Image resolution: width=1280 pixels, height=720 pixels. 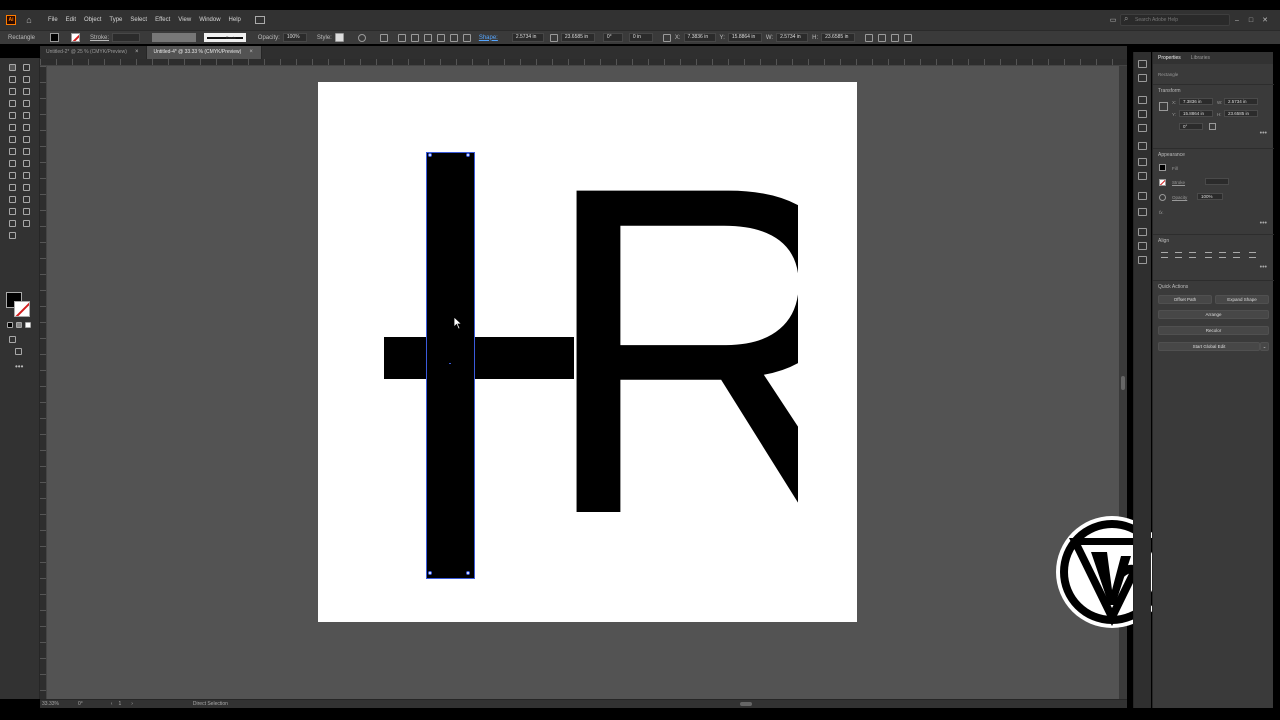 What do you see at coordinates (339, 37) in the screenshot?
I see `graphic-style-swatch` at bounding box center [339, 37].